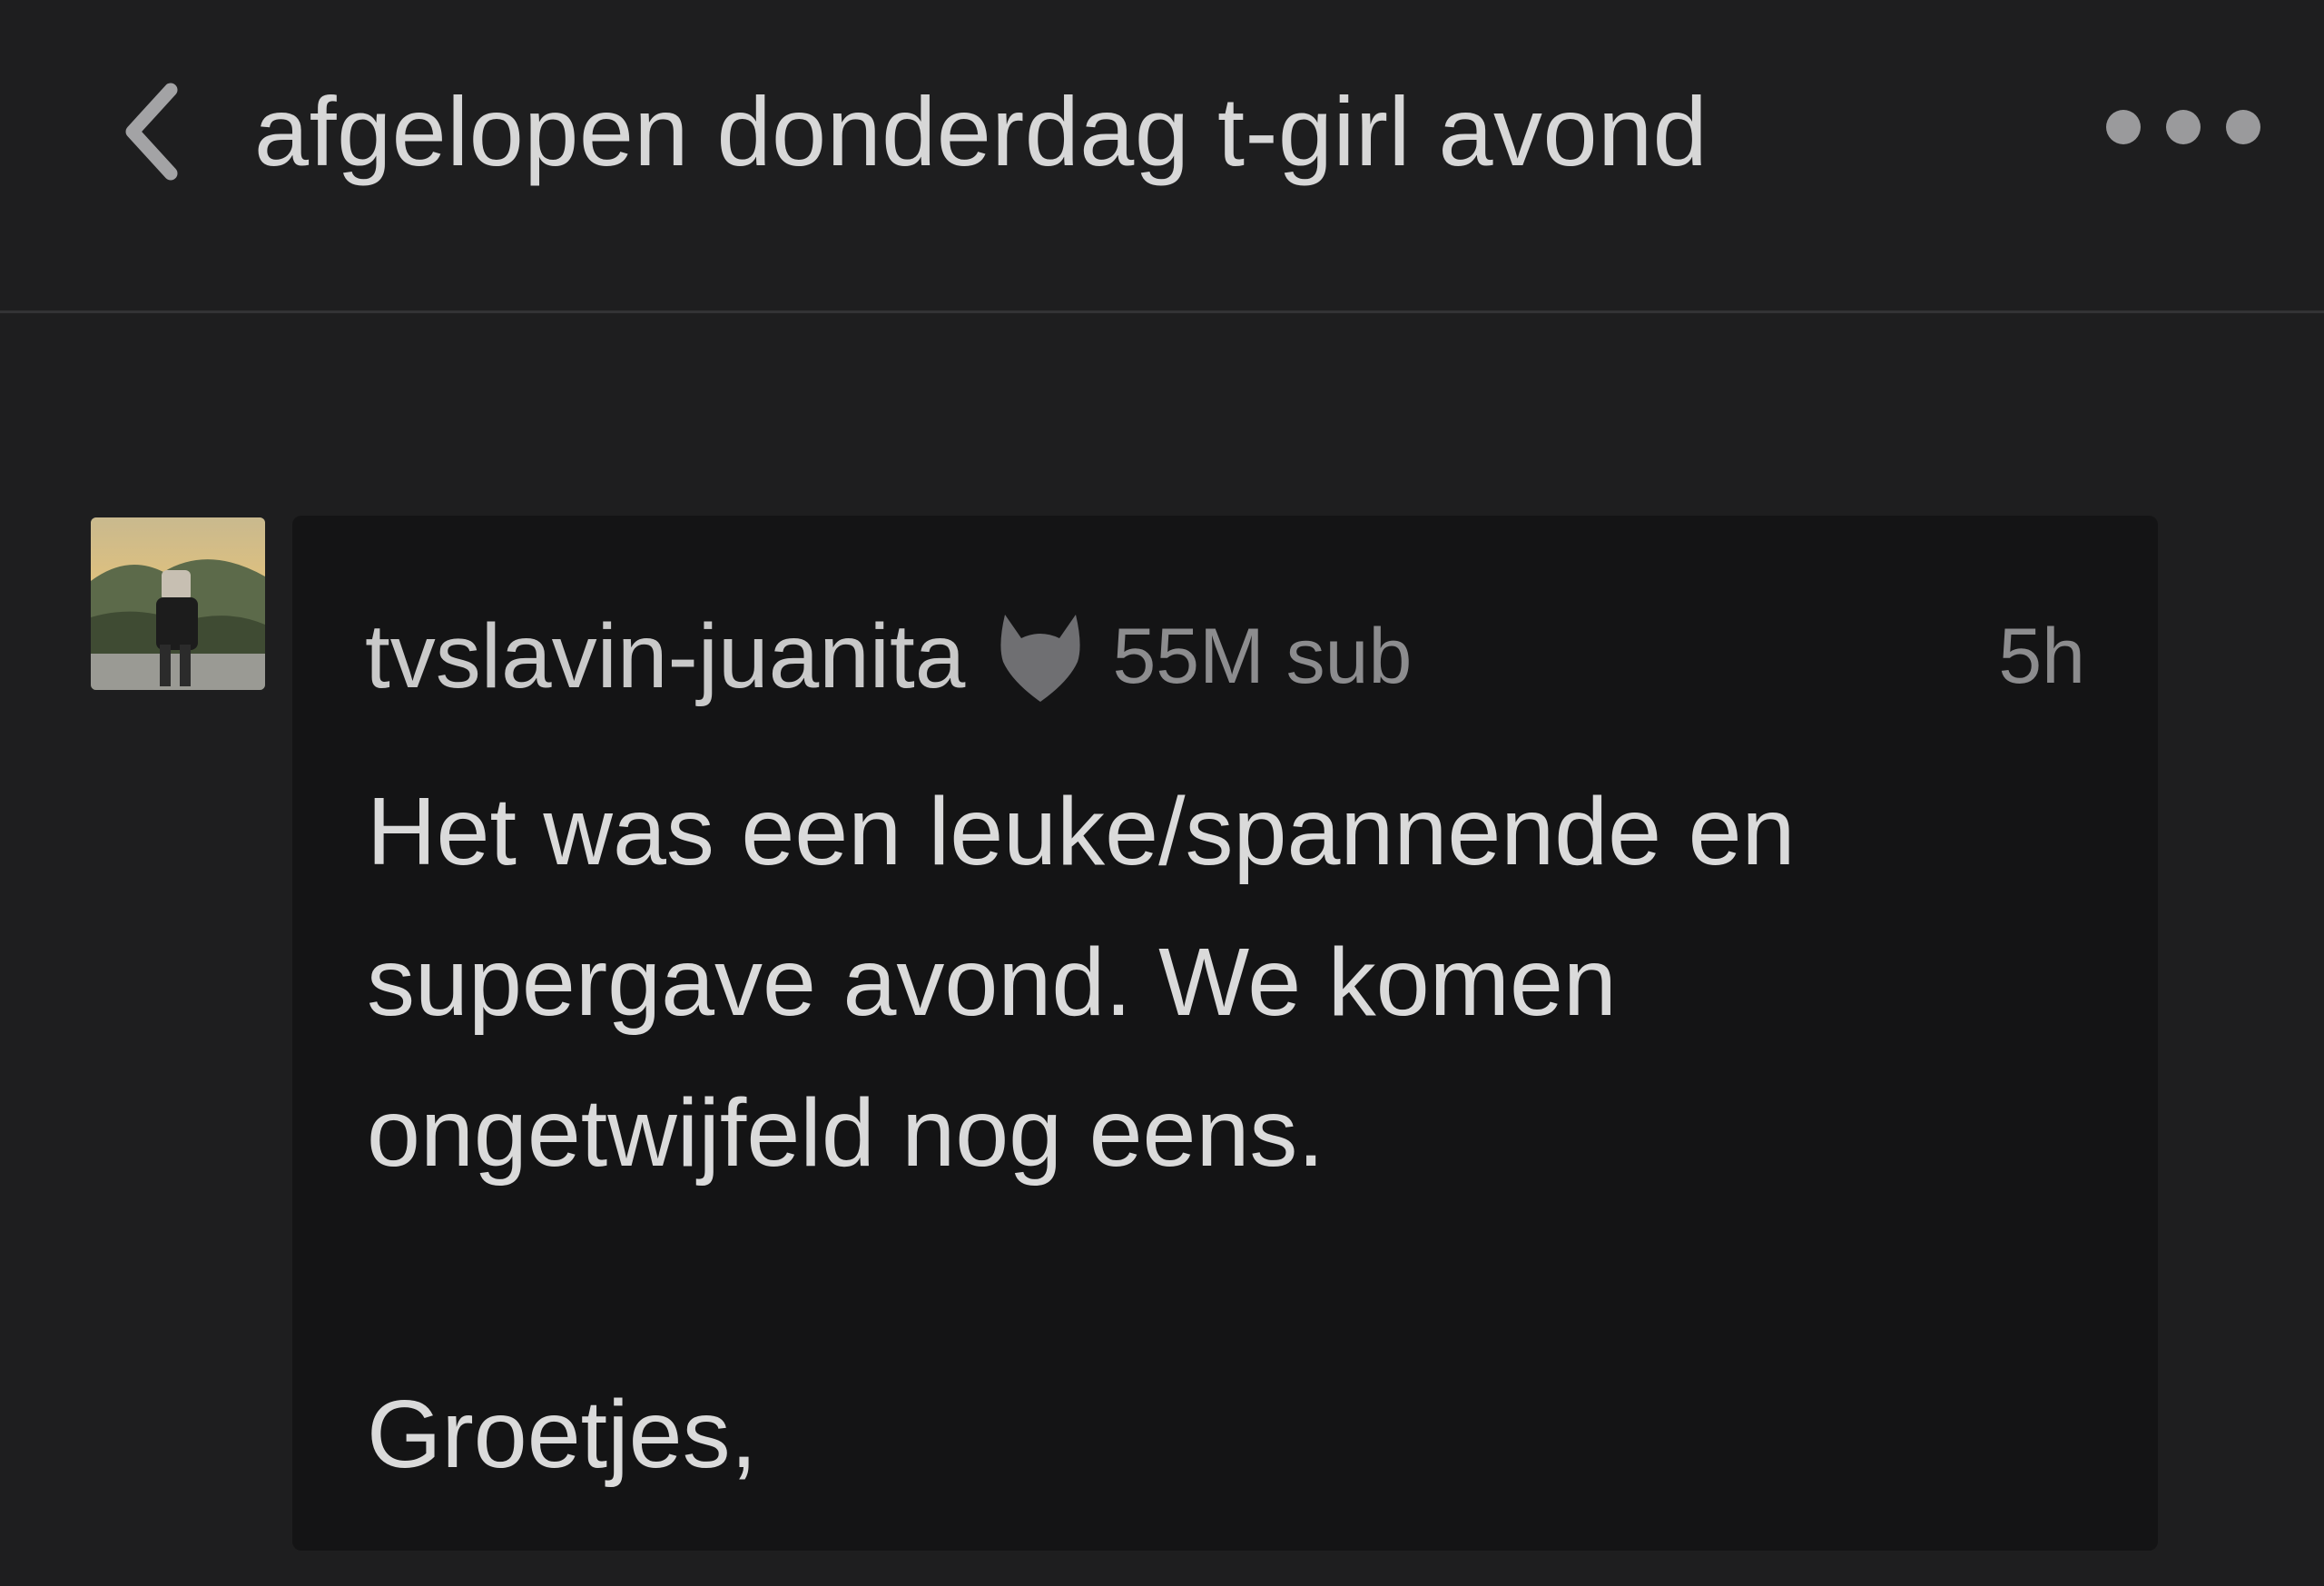  What do you see at coordinates (845, 1133) in the screenshot?
I see `post-body-line: ongetwijfeld nog eens.` at bounding box center [845, 1133].